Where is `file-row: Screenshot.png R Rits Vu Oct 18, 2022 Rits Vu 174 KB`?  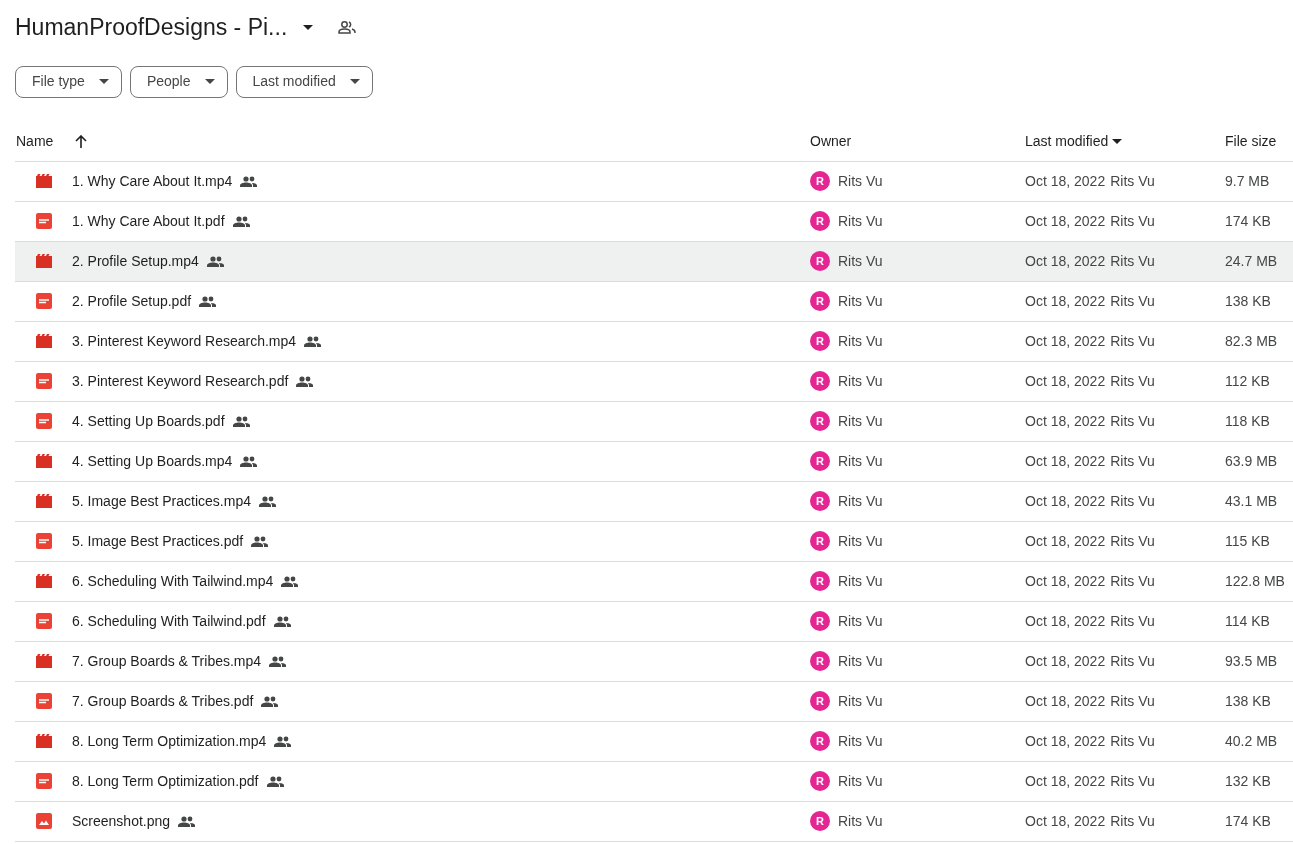
file-row: Screenshot.png R Rits Vu Oct 18, 2022 Rits Vu 174 KB is located at coordinates (654, 821).